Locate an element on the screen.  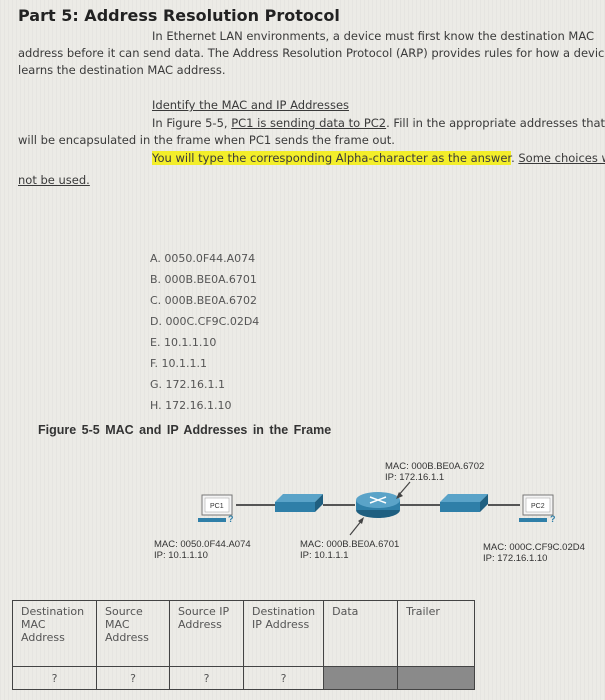
choice-f: F. 10.1.1.1 is located at coordinates (179, 363).